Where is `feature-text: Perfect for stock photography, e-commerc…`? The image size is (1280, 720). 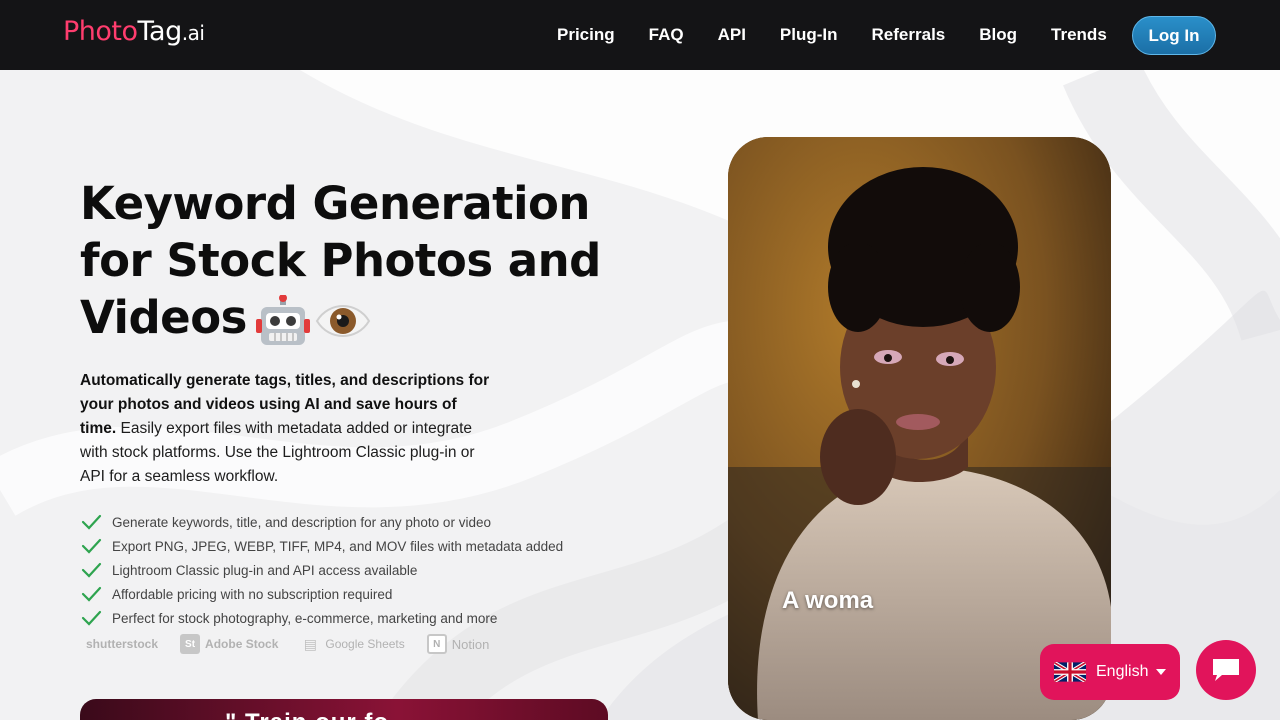 feature-text: Perfect for stock photography, e-commerc… is located at coordinates (305, 618).